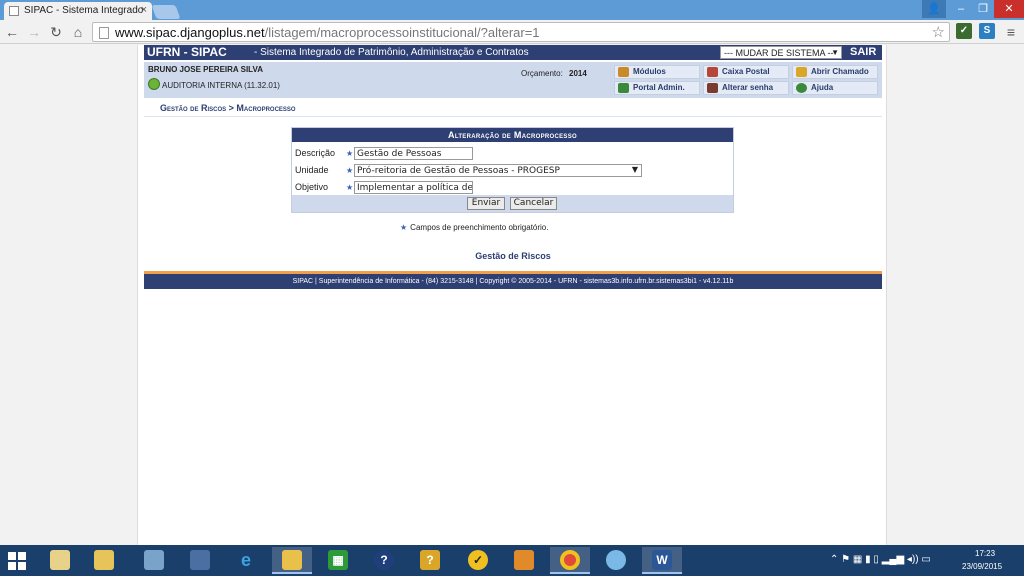 The width and height of the screenshot is (1024, 576). I want to click on help-label: Ajuda, so click(822, 87).